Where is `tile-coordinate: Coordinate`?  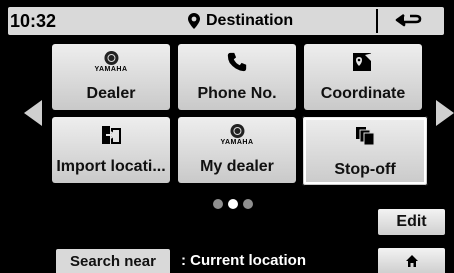
tile-coordinate: Coordinate is located at coordinates (363, 77).